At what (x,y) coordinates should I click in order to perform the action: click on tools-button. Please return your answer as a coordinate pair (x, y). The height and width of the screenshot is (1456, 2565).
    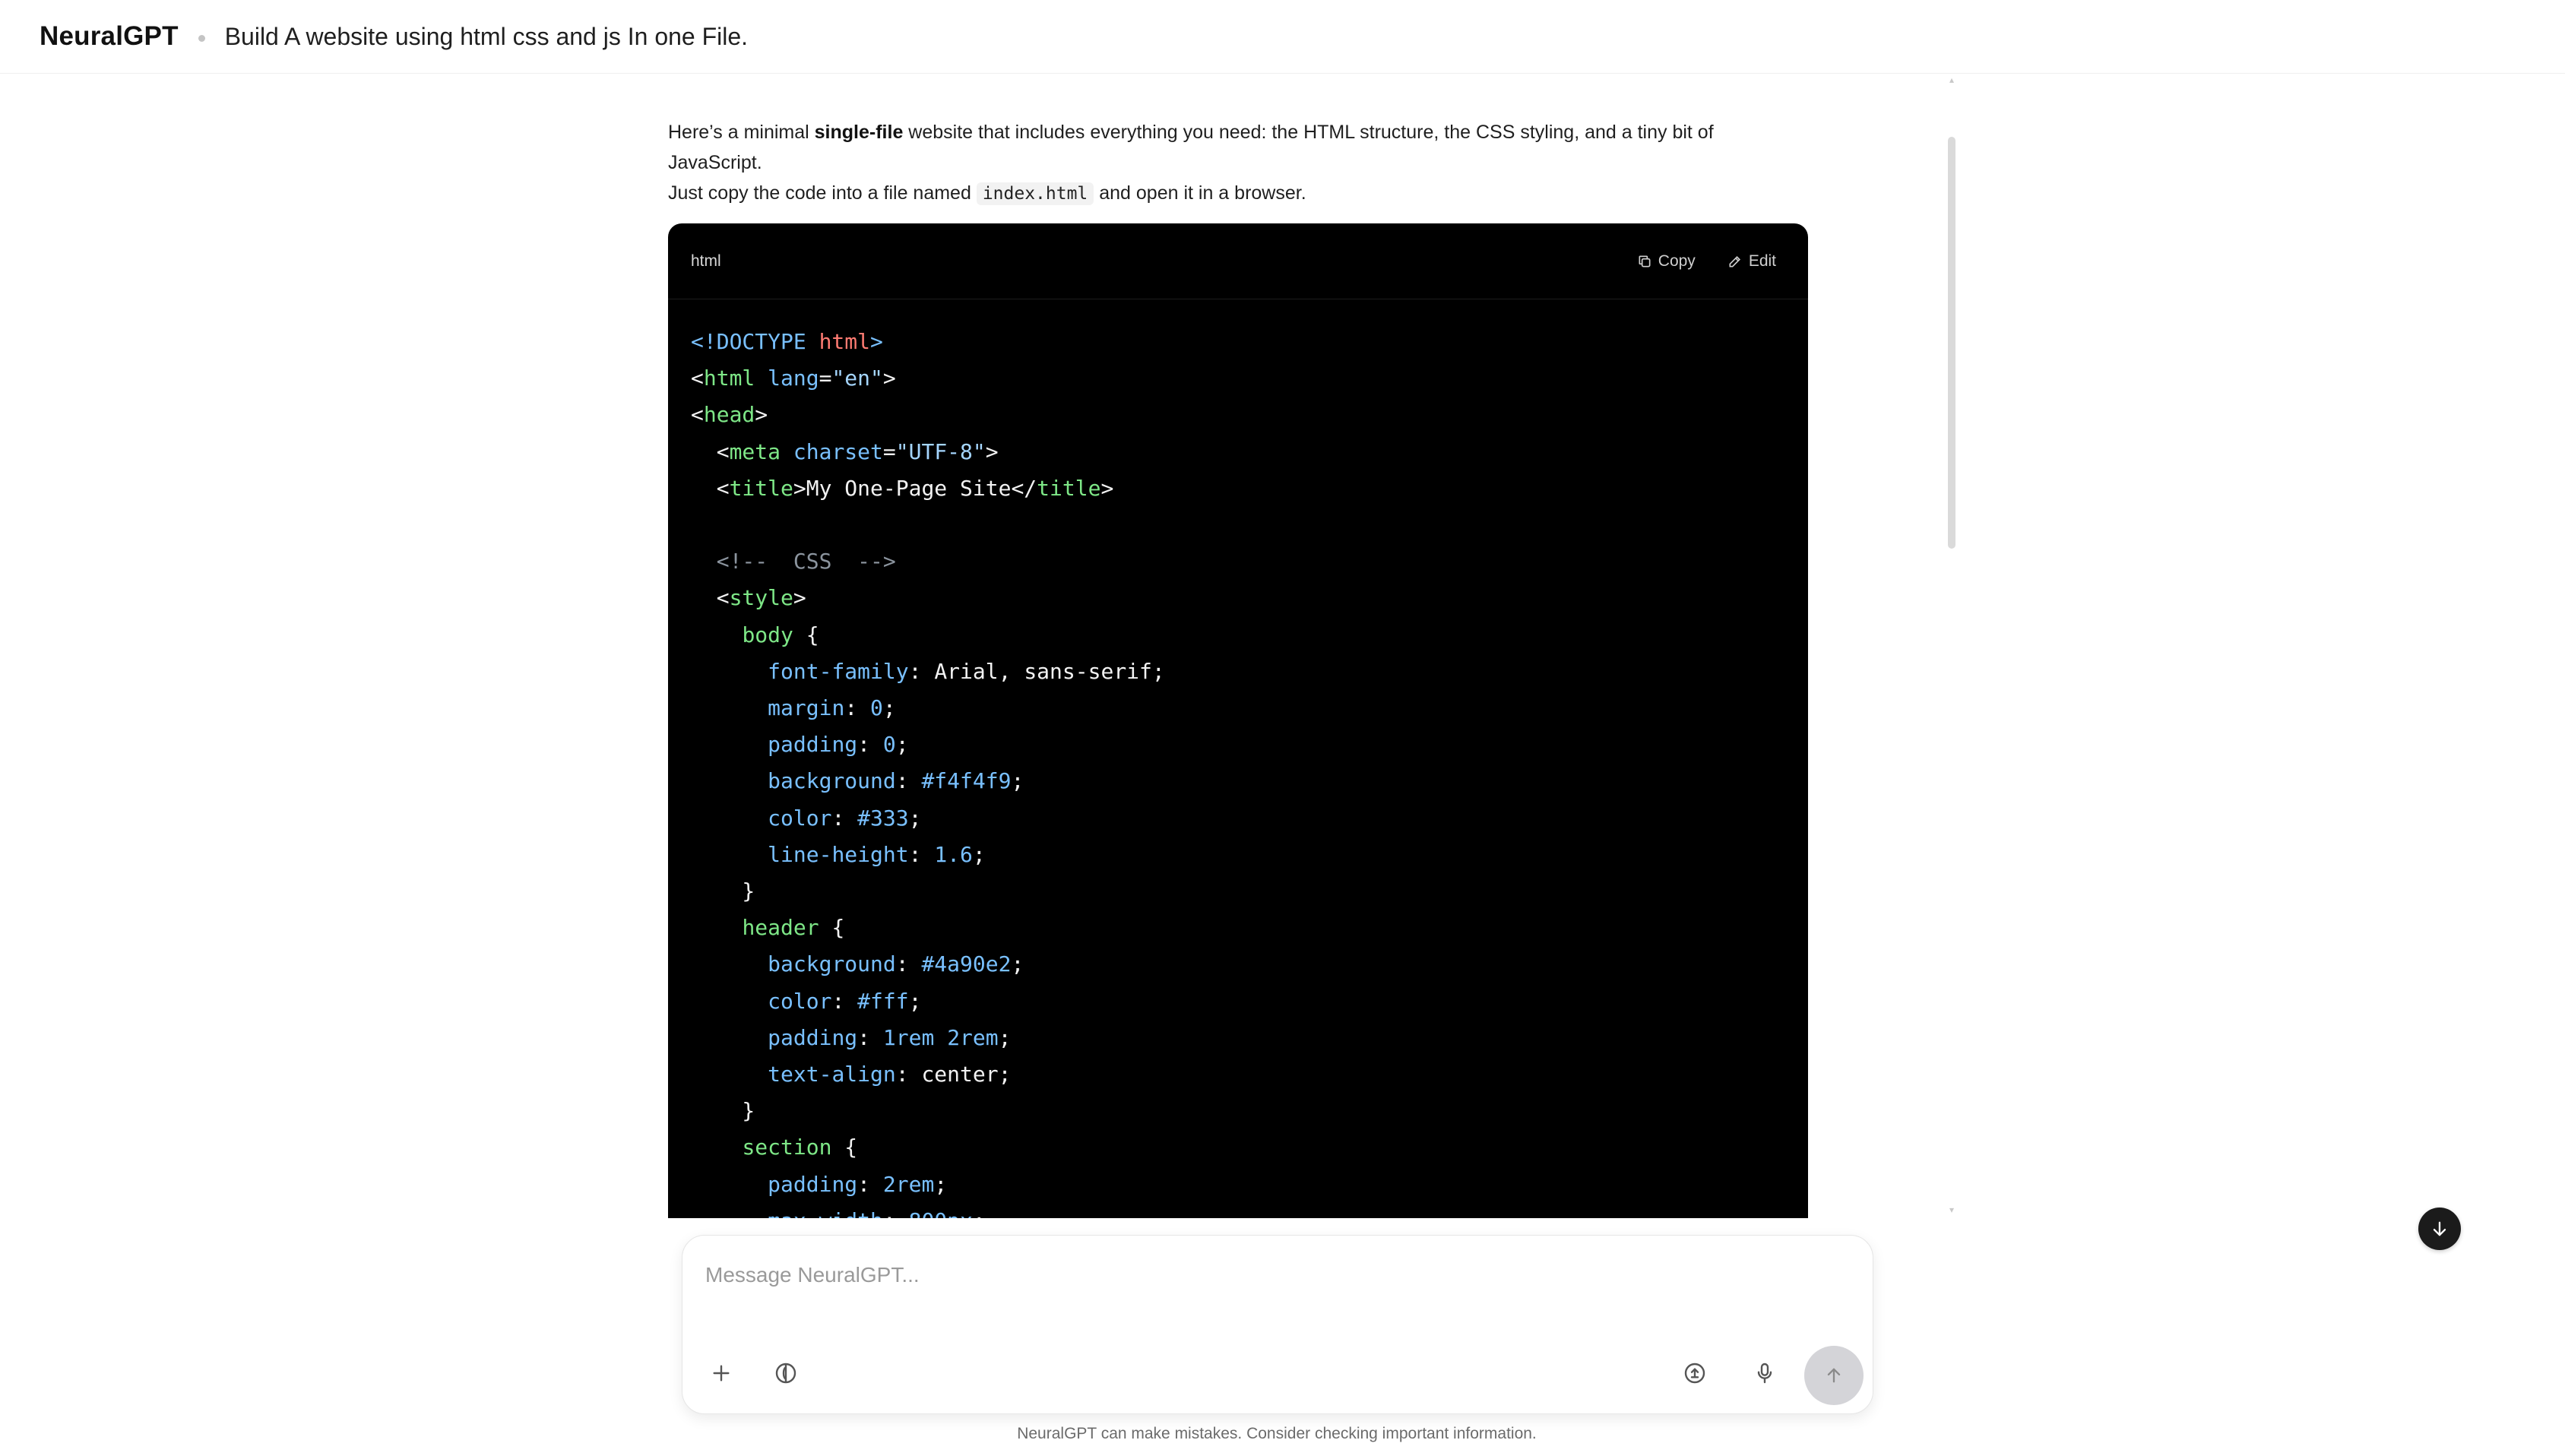
    Looking at the image, I should click on (786, 1373).